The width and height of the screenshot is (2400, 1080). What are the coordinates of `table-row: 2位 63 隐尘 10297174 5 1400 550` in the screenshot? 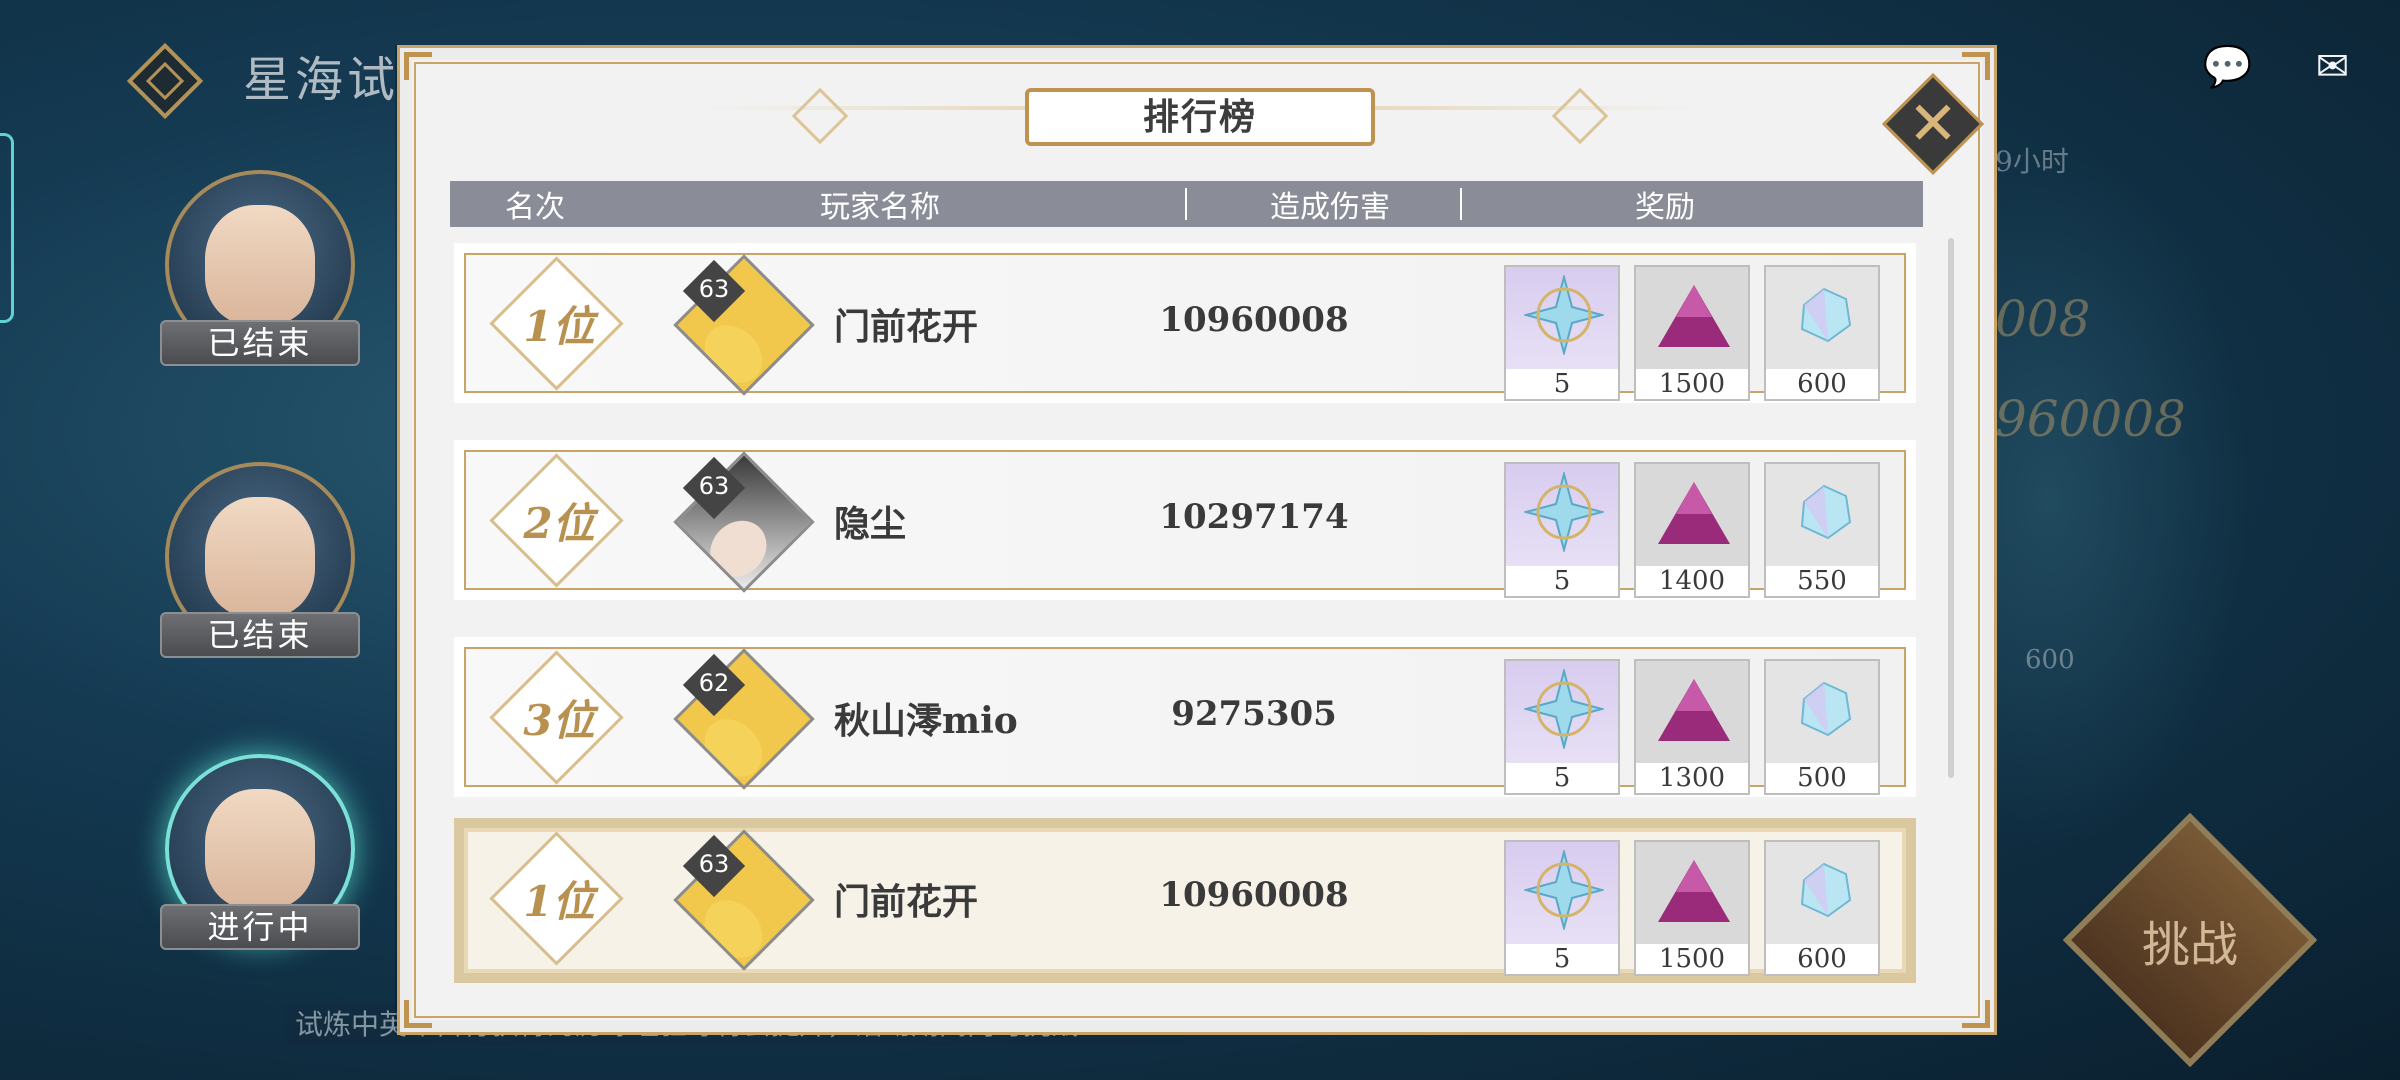 It's located at (1185, 520).